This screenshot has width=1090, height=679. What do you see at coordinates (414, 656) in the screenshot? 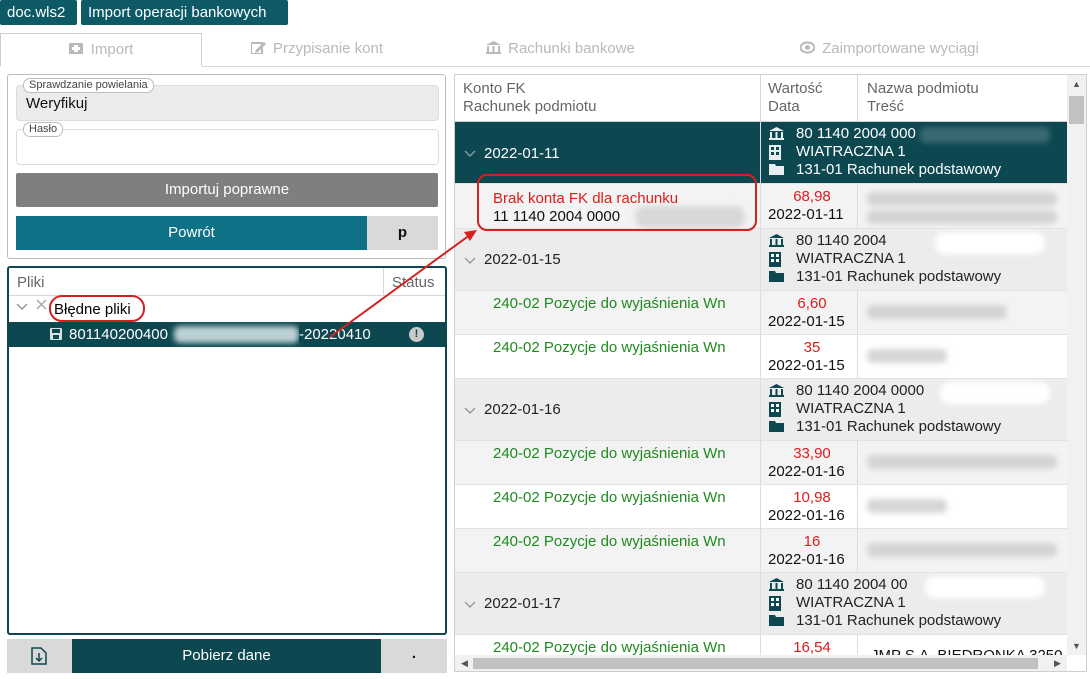
I see `more-button: .` at bounding box center [414, 656].